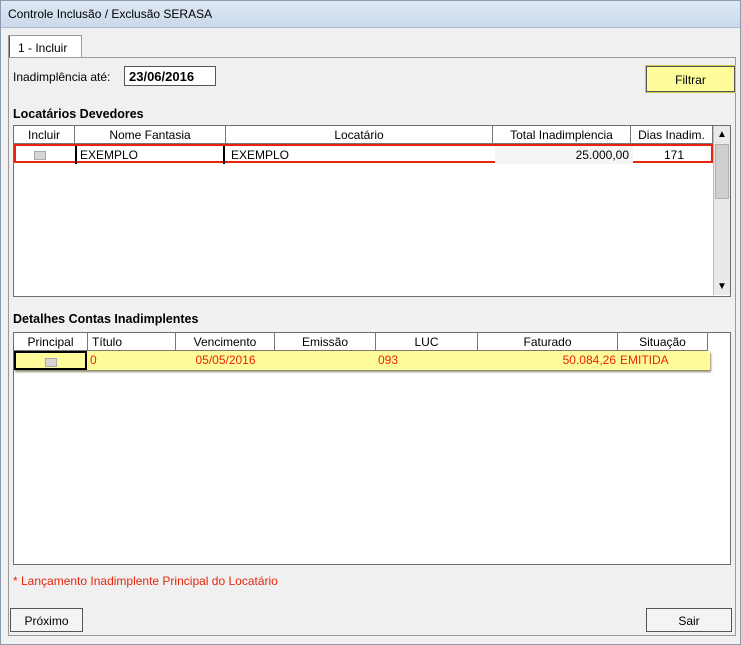 Image resolution: width=741 pixels, height=645 pixels. What do you see at coordinates (548, 342) in the screenshot?
I see `col-faturado: Faturado` at bounding box center [548, 342].